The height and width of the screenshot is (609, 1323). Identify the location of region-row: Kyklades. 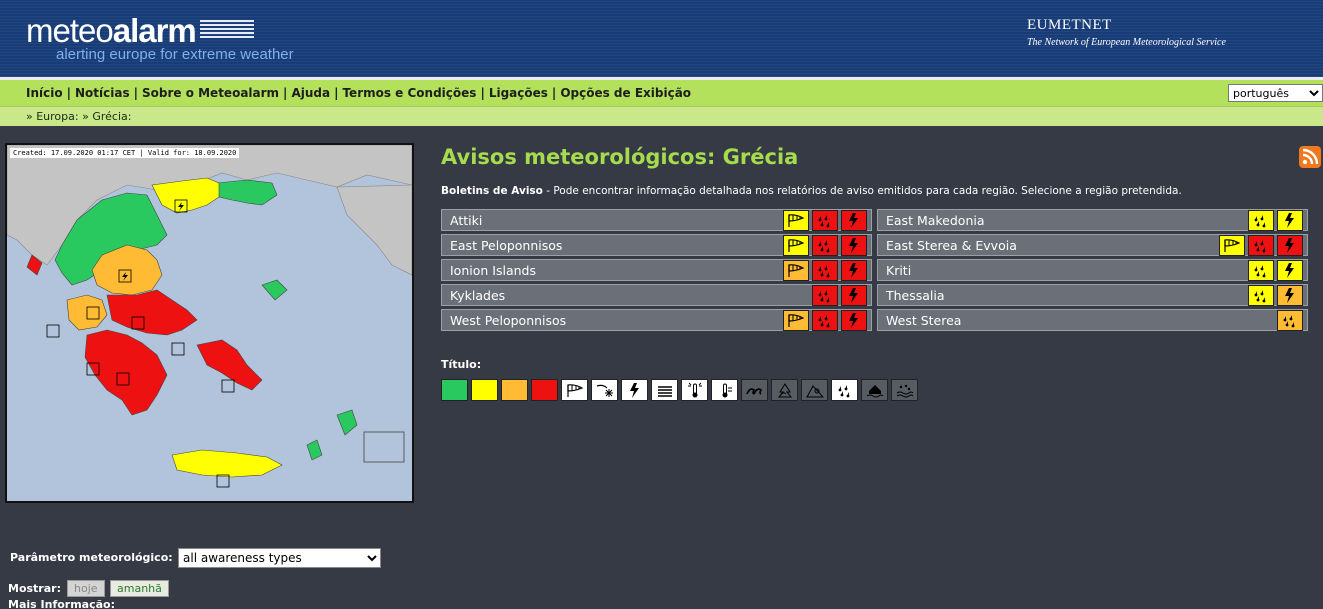
(656, 295).